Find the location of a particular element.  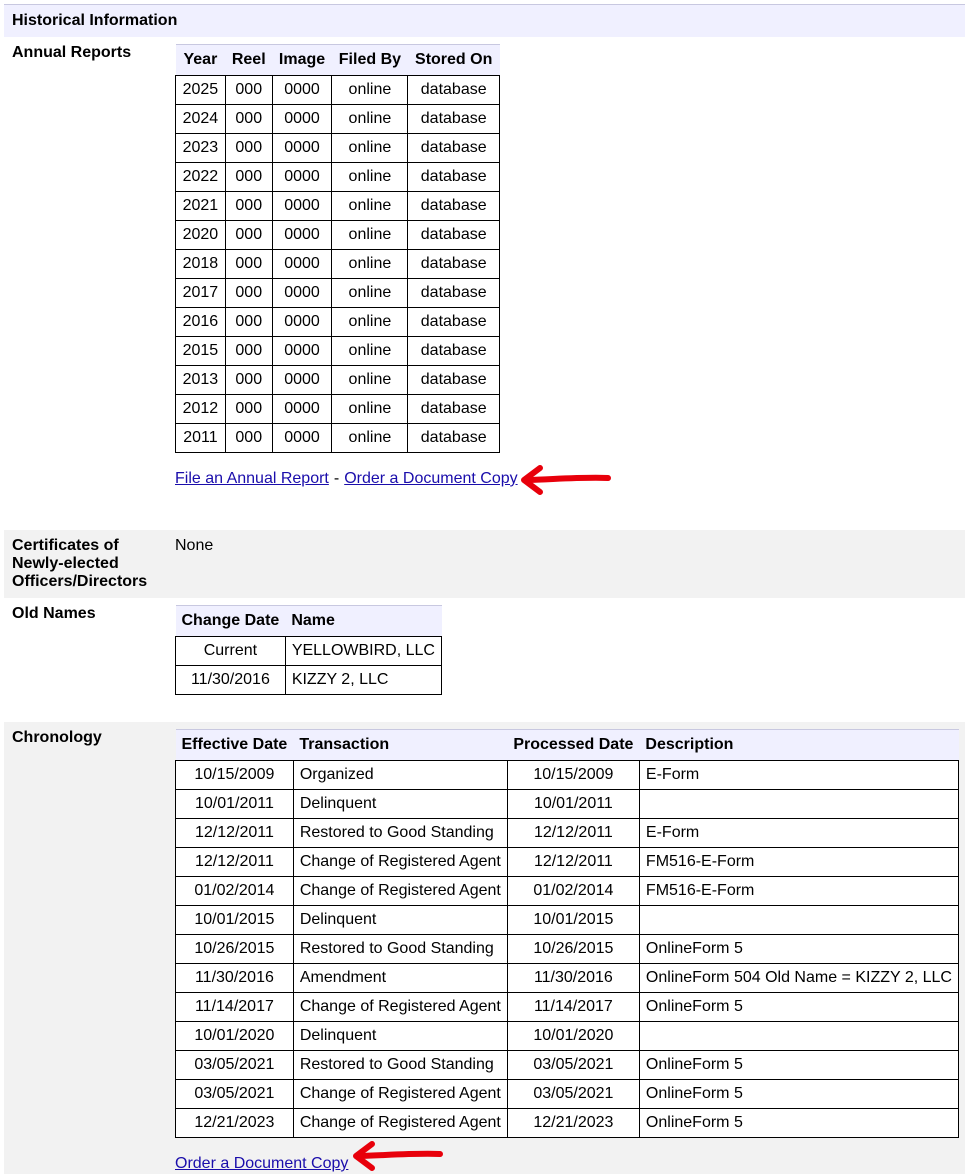

cell-effective-date: 11/14/2017 is located at coordinates (234, 1007).